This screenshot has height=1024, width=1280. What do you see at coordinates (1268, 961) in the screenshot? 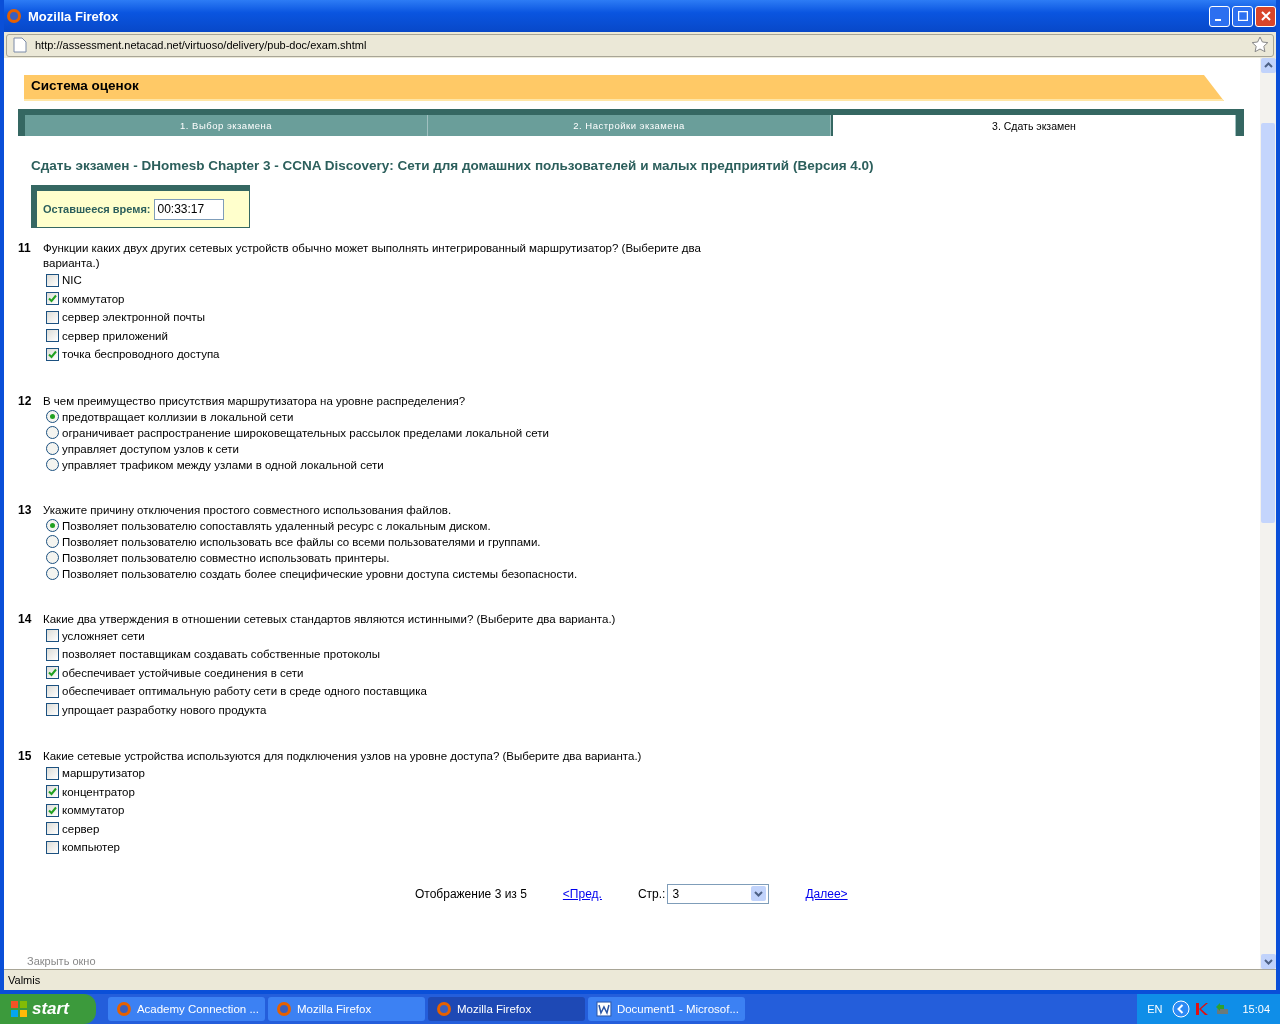
I see `scroll-down-icon` at bounding box center [1268, 961].